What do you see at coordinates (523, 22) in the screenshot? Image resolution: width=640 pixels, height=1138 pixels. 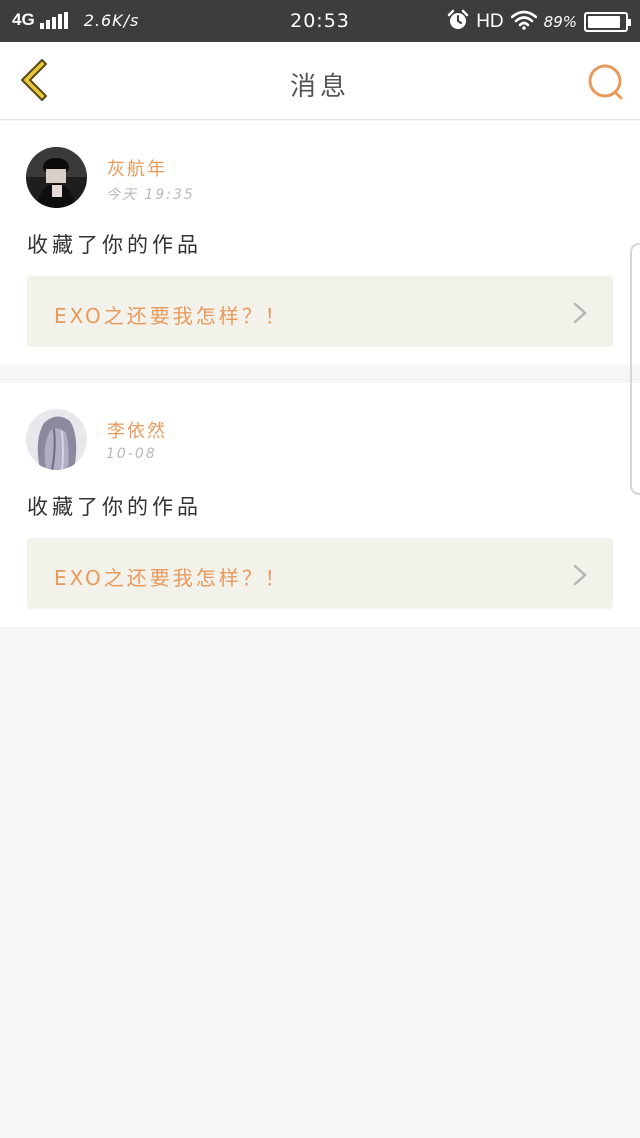 I see `wifi-icon` at bounding box center [523, 22].